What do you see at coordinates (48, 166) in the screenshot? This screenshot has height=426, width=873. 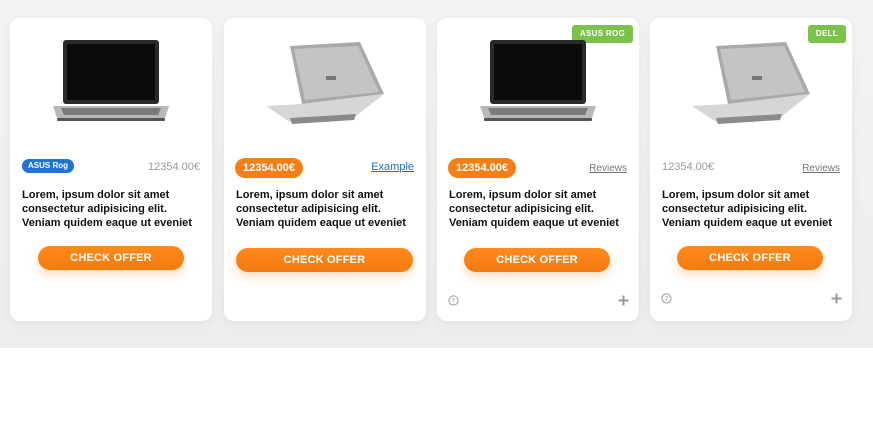 I see `brand-tag: ASUS Rog` at bounding box center [48, 166].